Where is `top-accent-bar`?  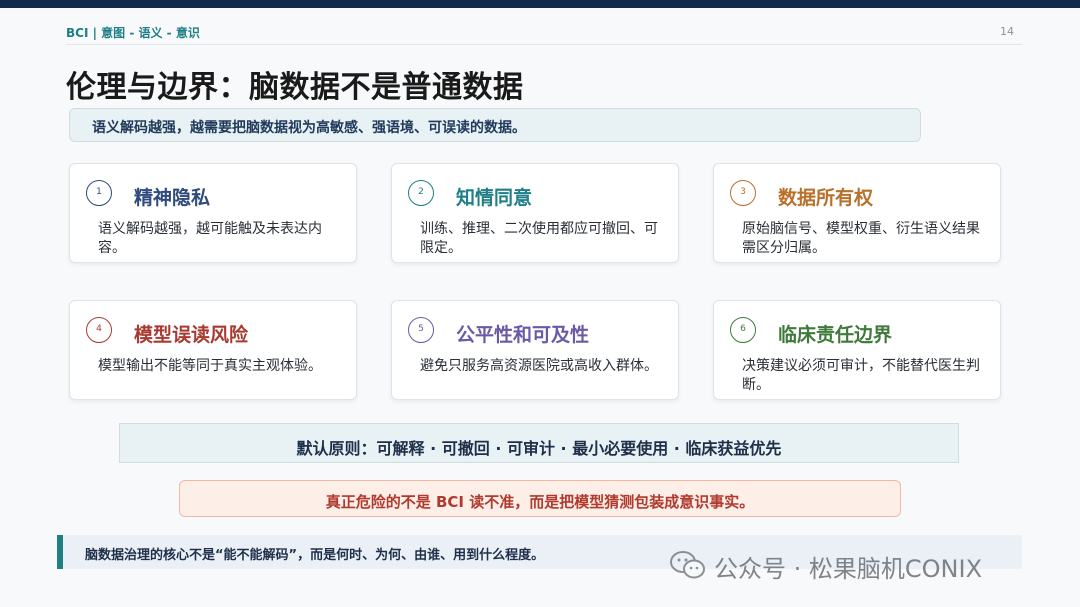
top-accent-bar is located at coordinates (540, 4).